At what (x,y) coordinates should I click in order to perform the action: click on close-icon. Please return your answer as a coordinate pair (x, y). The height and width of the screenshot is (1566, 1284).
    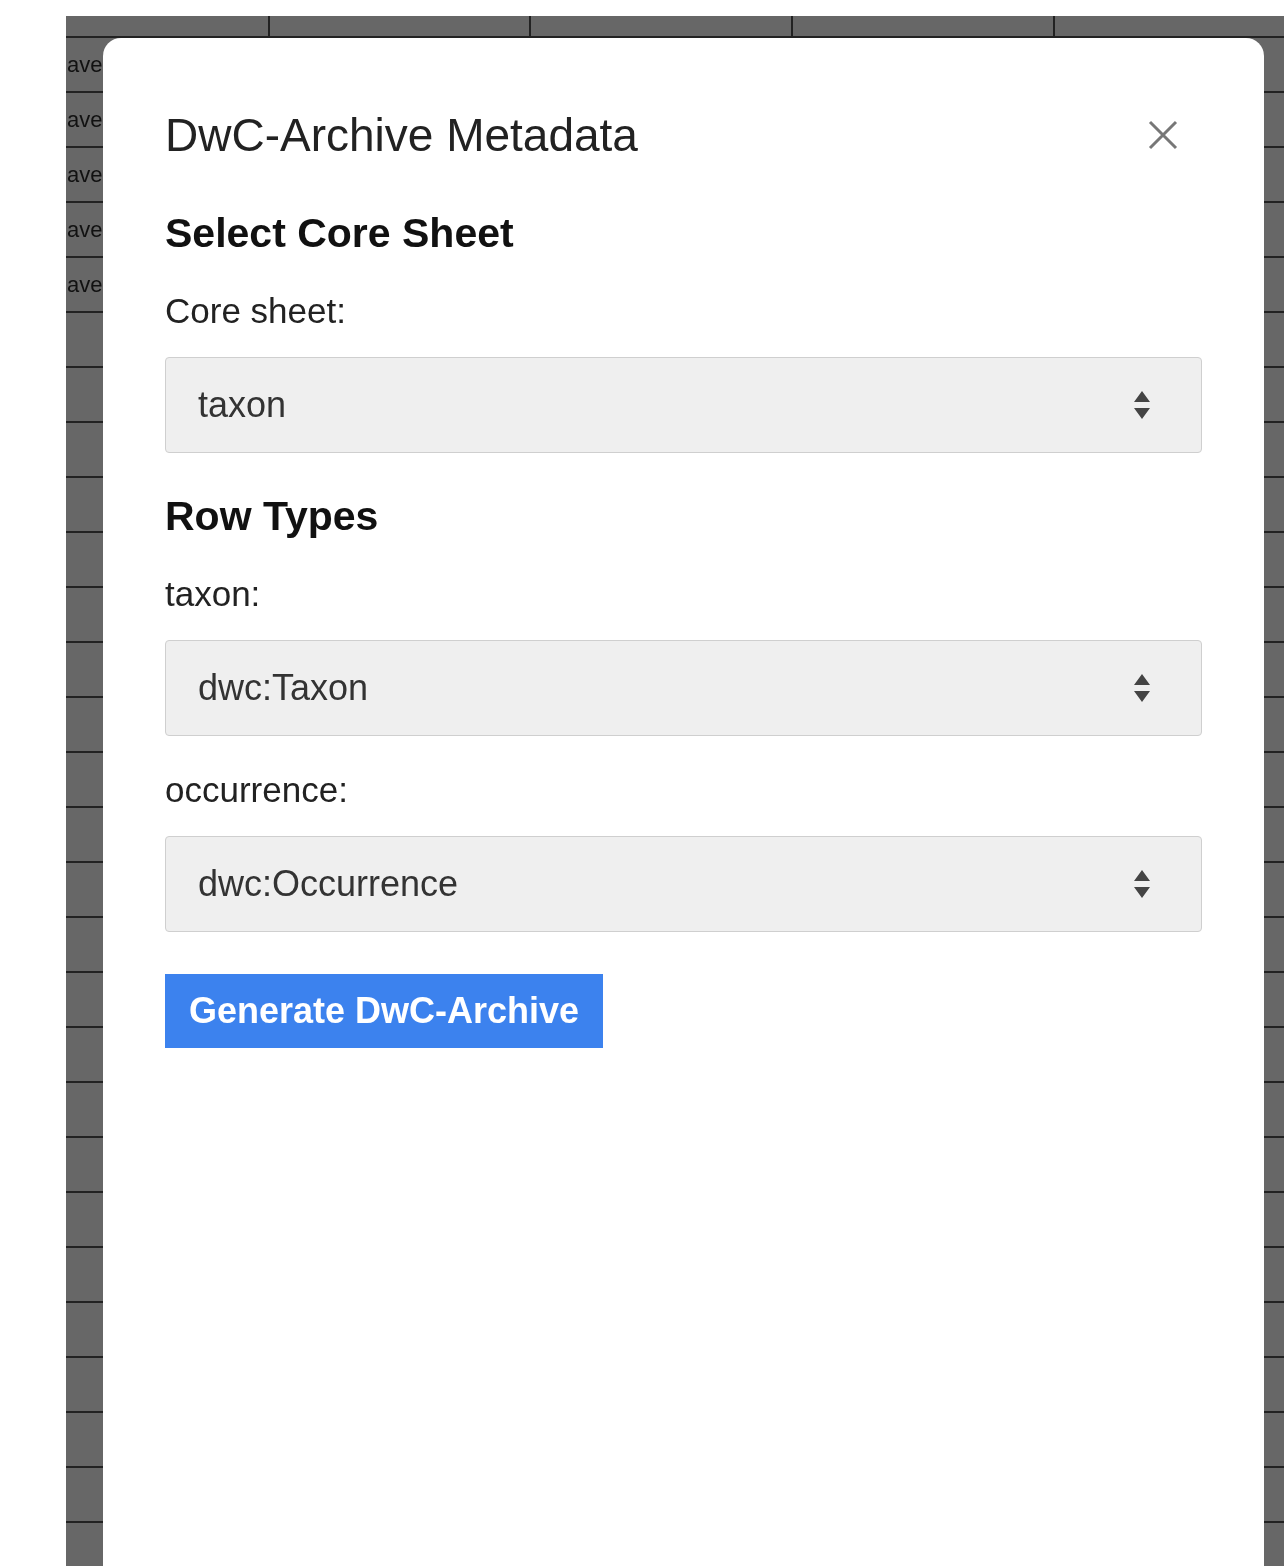
    Looking at the image, I should click on (1163, 135).